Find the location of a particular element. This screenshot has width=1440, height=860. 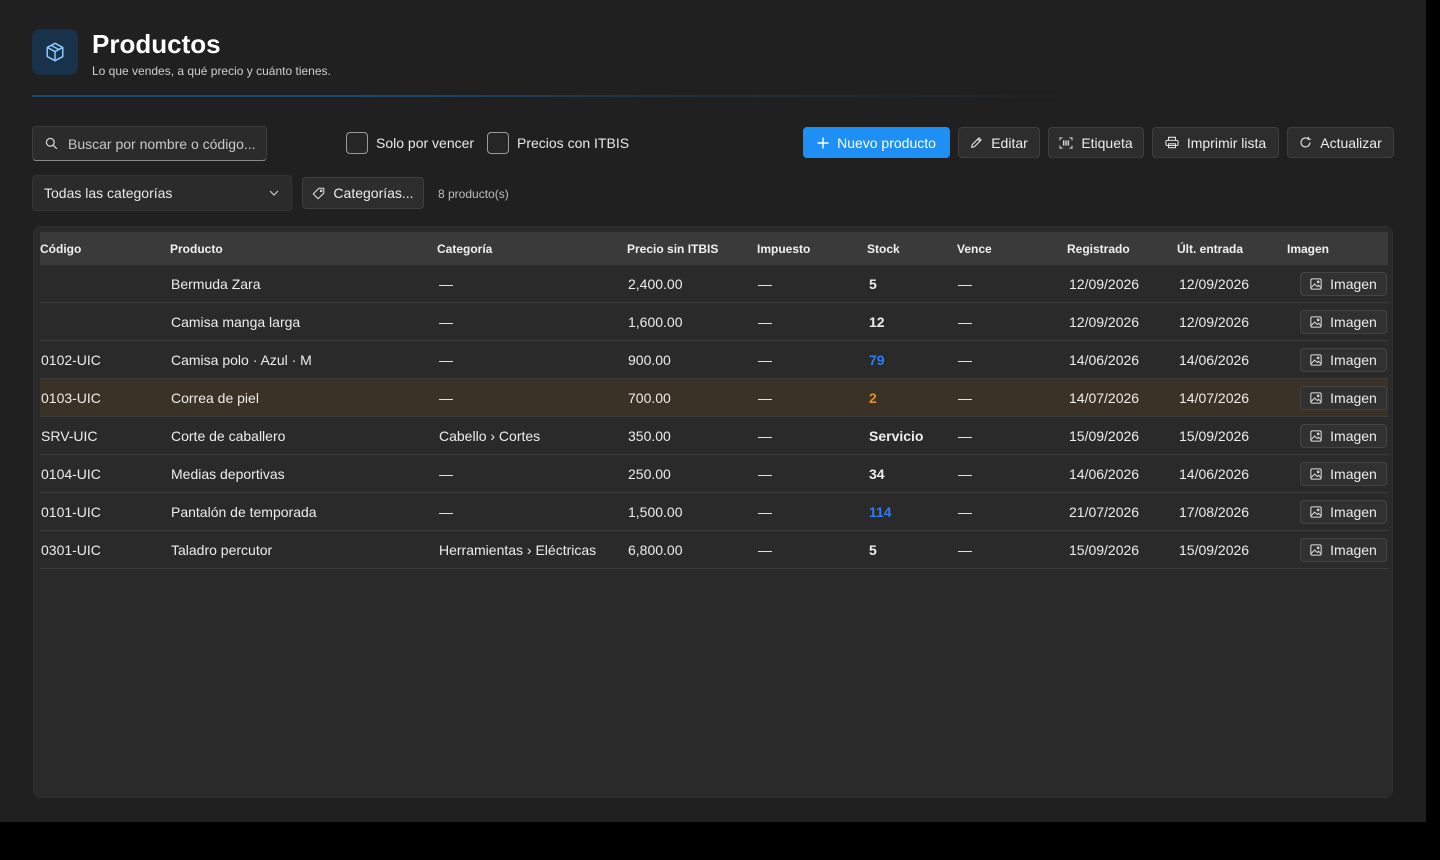

refresh-label: Actualizar is located at coordinates (1351, 142).